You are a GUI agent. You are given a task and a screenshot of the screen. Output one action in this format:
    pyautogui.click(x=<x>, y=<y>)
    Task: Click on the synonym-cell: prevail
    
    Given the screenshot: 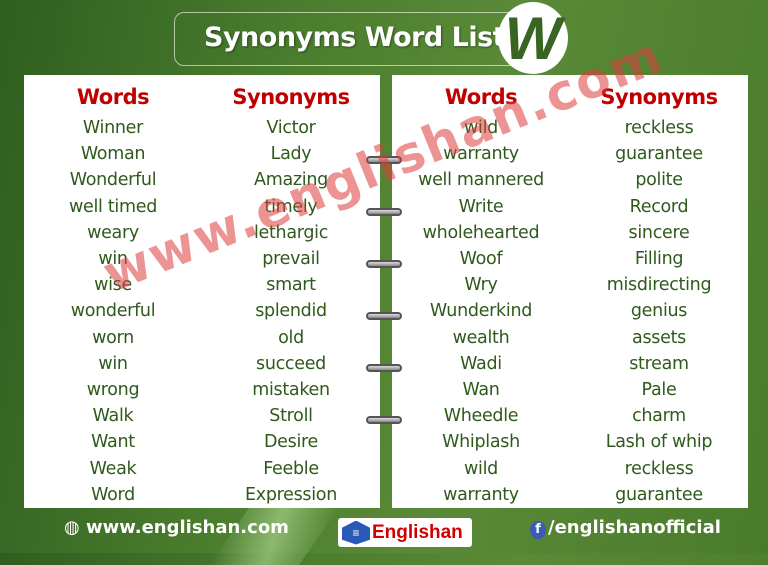 What is the action you would take?
    pyautogui.click(x=291, y=259)
    